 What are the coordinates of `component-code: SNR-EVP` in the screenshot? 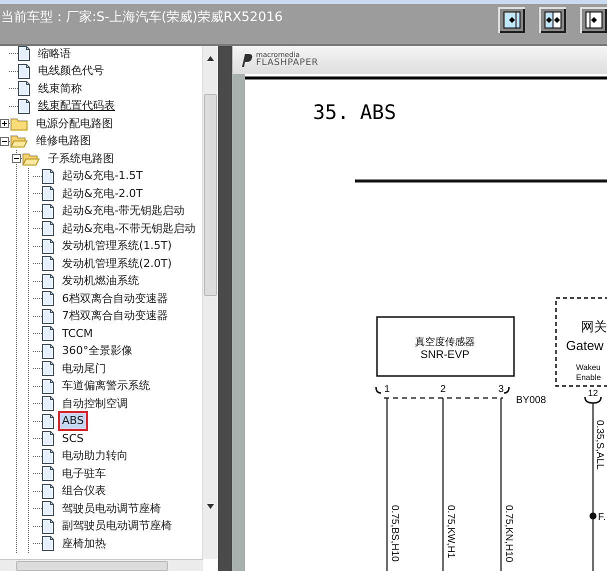 It's located at (445, 355).